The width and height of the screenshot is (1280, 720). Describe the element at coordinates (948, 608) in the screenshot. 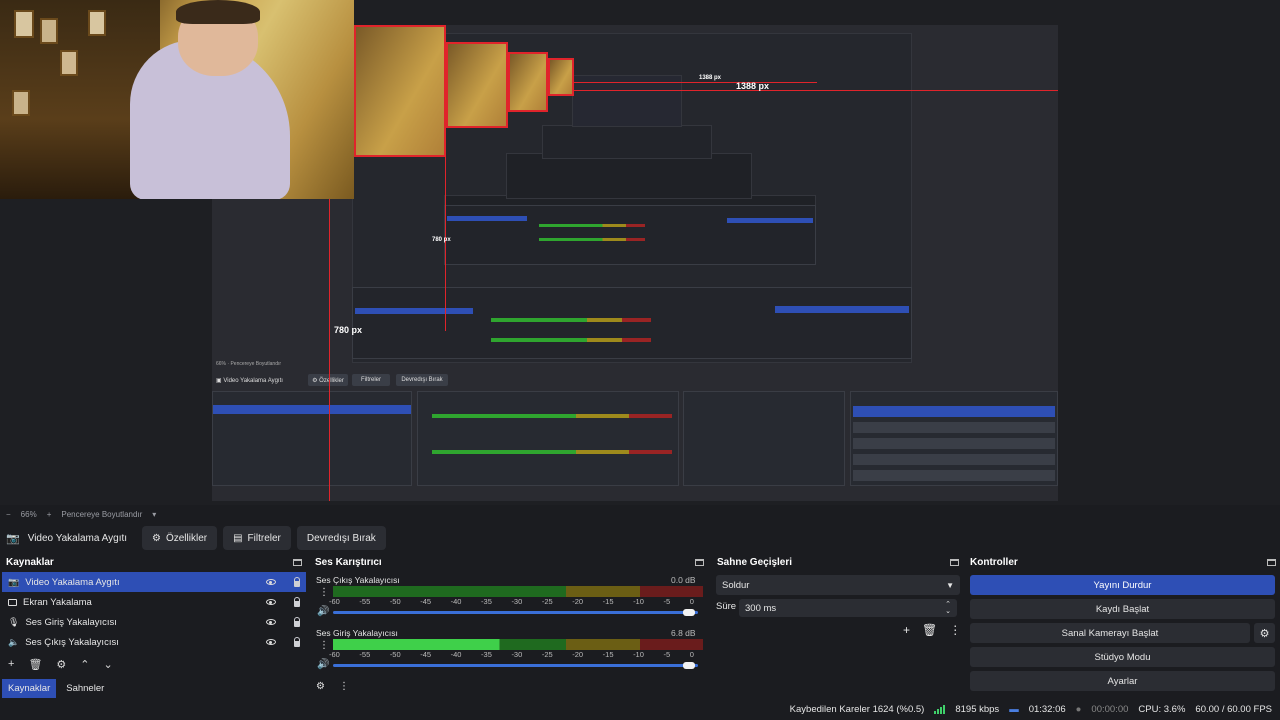

I see `spinner-icon: ⌃ ⌄` at that location.